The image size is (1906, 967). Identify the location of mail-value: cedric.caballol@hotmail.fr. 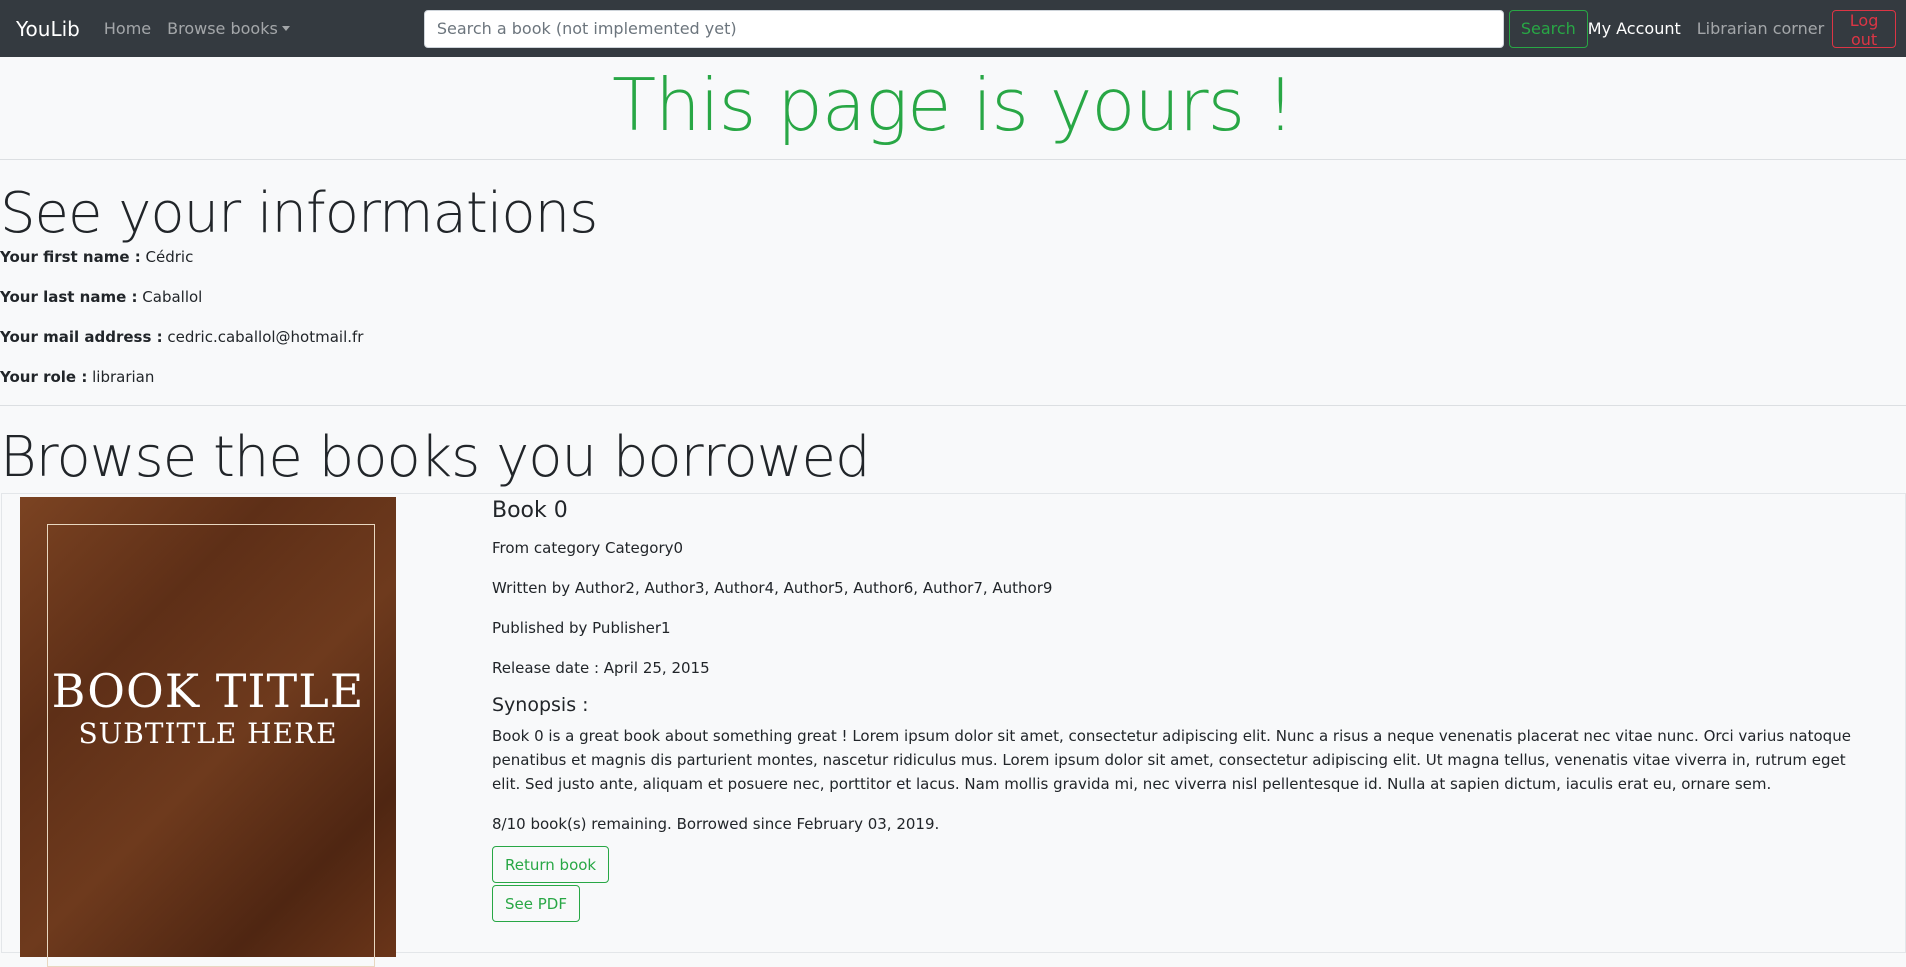
(265, 337).